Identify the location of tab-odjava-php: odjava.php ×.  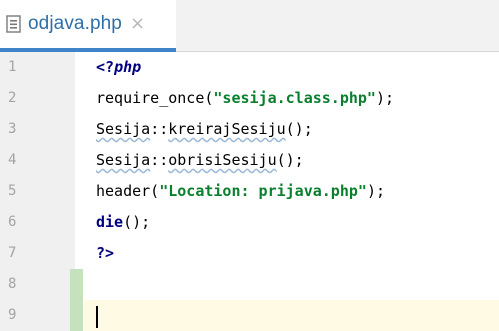
(88, 26).